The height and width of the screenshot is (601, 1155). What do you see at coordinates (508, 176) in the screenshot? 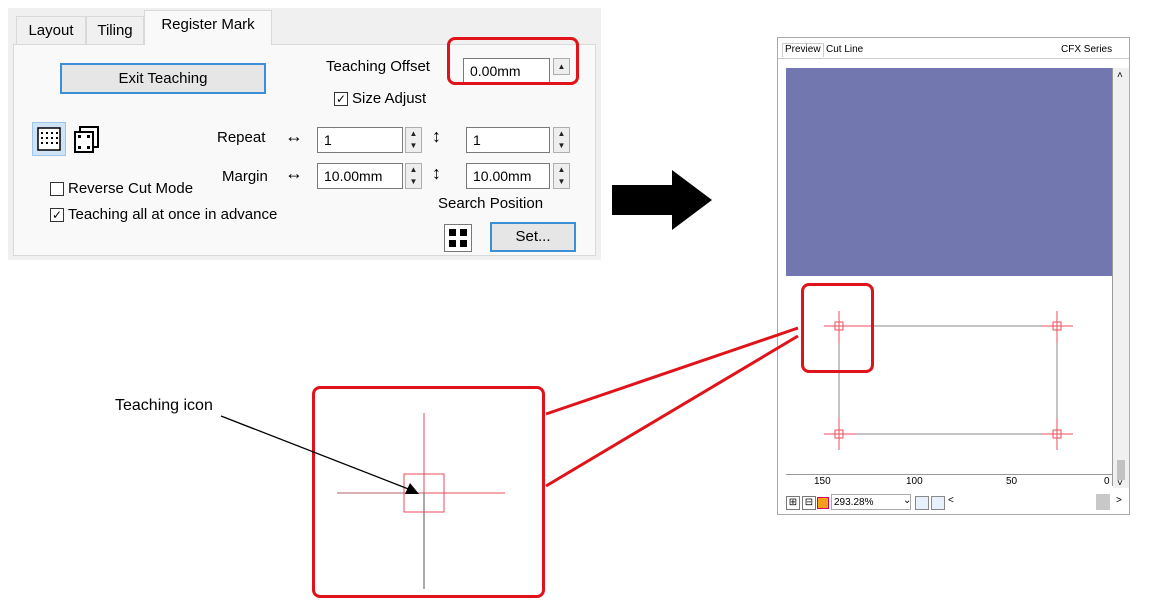
I see `margin-vertical-input: 10.00mm` at bounding box center [508, 176].